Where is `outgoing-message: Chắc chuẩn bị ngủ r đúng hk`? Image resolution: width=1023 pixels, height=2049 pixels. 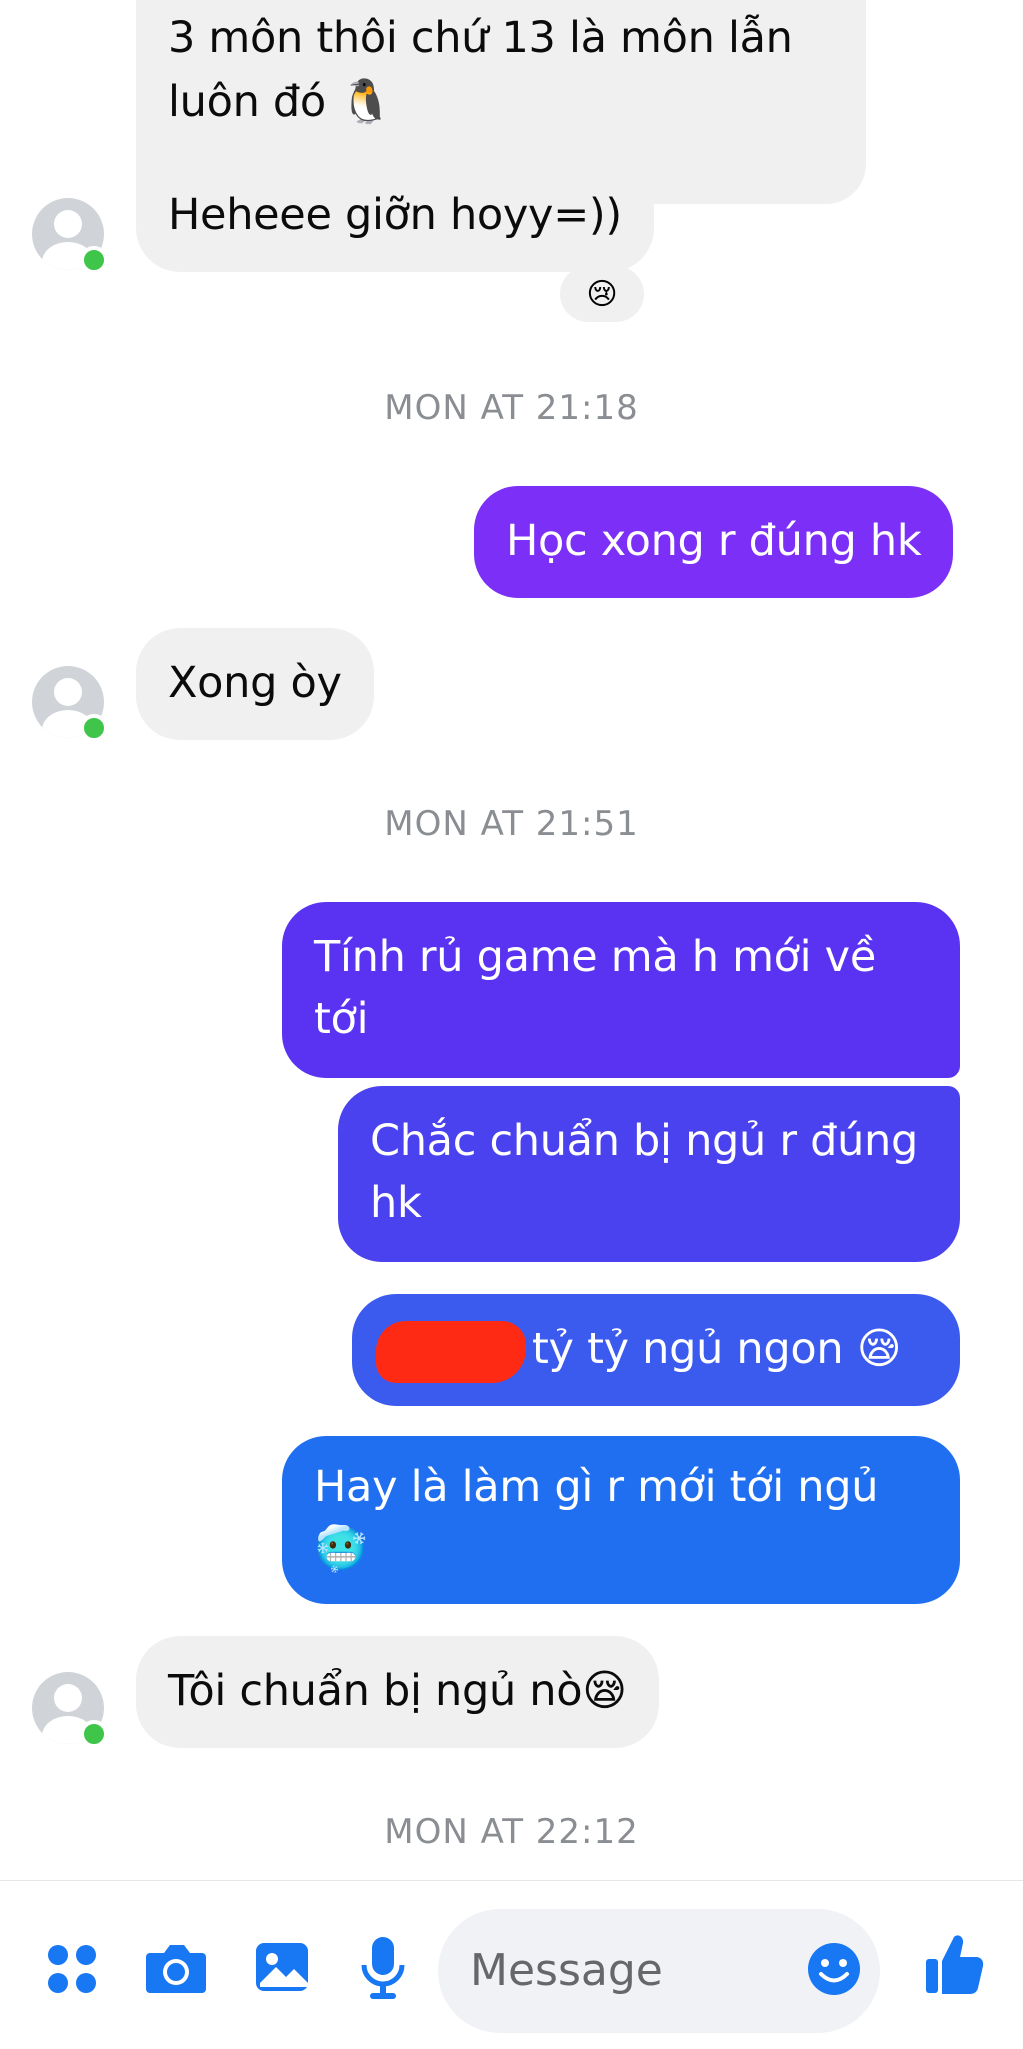
outgoing-message: Chắc chuẩn bị ngủ r đúng hk is located at coordinates (649, 1174).